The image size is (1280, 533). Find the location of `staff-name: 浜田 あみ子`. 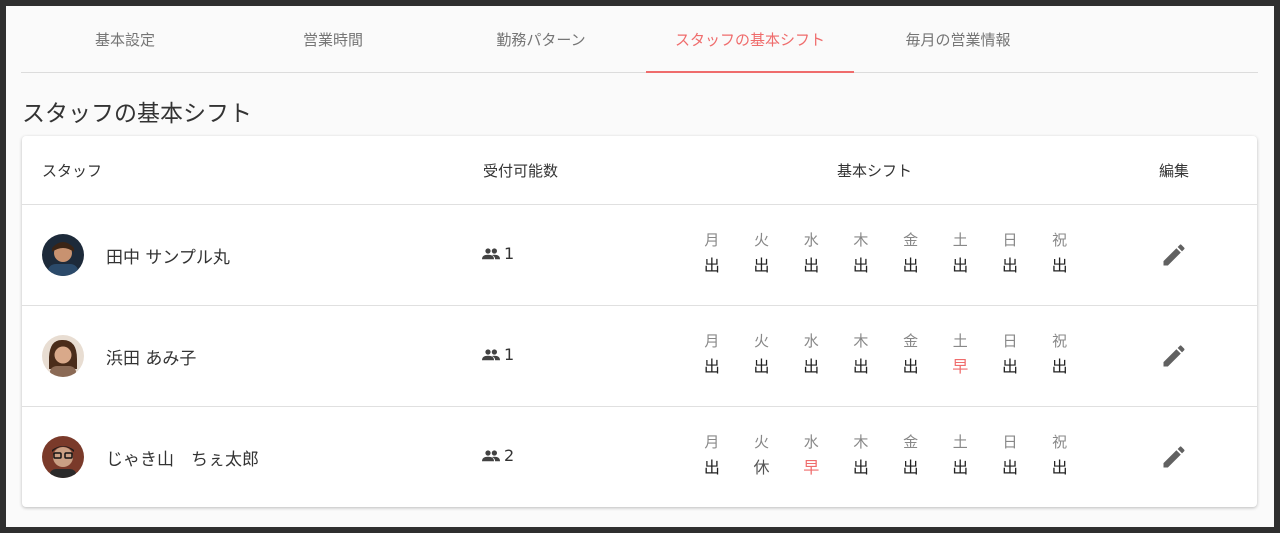

staff-name: 浜田 あみ子 is located at coordinates (151, 359).